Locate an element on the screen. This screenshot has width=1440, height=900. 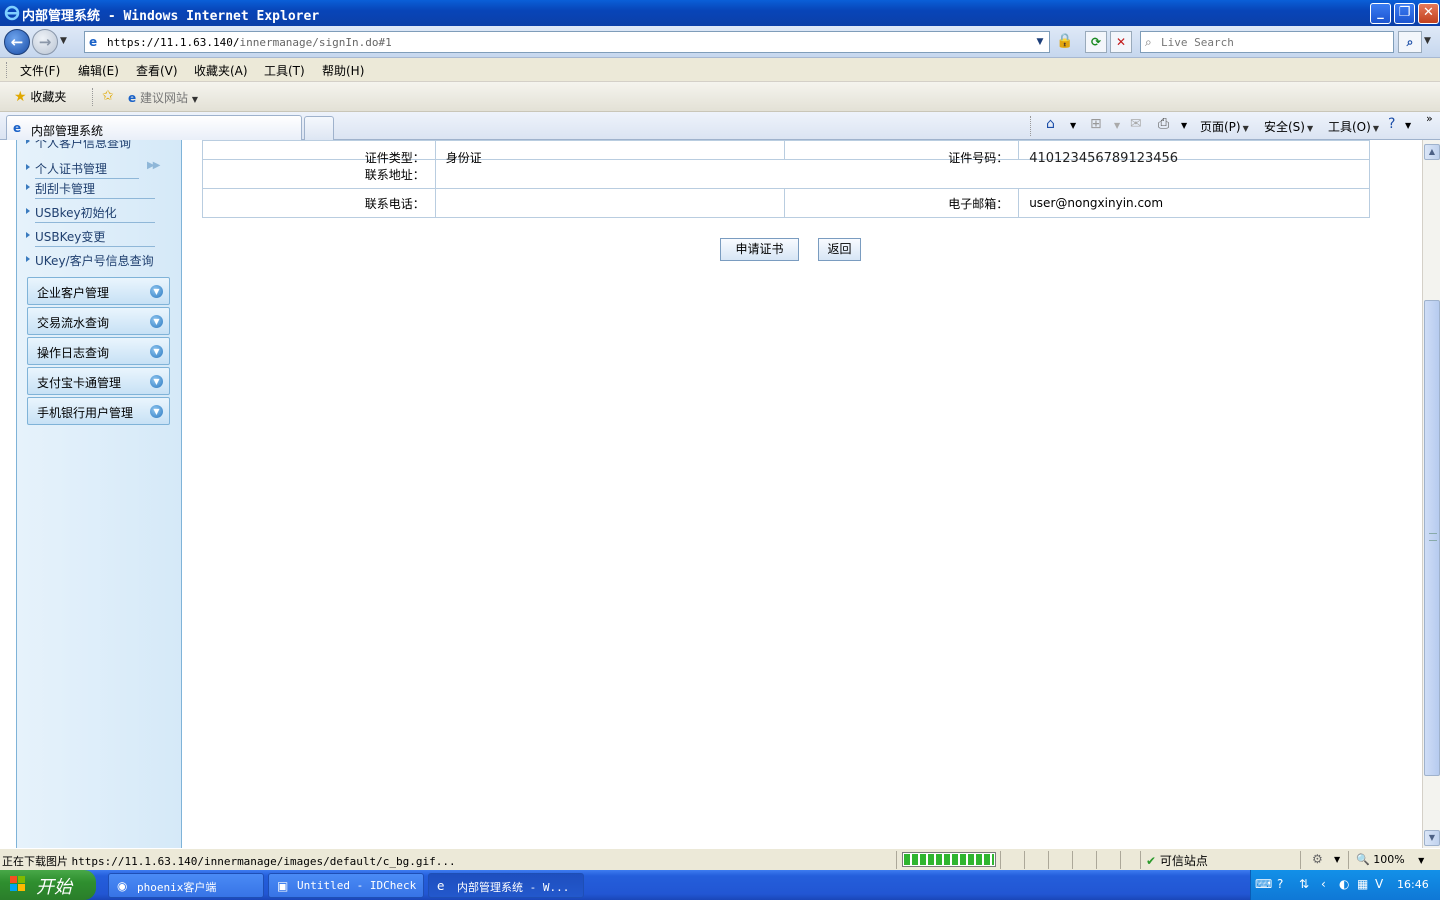
page-menu: 页面(P) ▼ is located at coordinates (1224, 126).